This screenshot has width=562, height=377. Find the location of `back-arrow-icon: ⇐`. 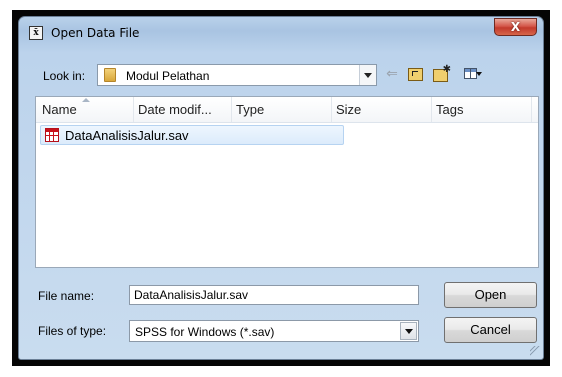

back-arrow-icon: ⇐ is located at coordinates (392, 74).